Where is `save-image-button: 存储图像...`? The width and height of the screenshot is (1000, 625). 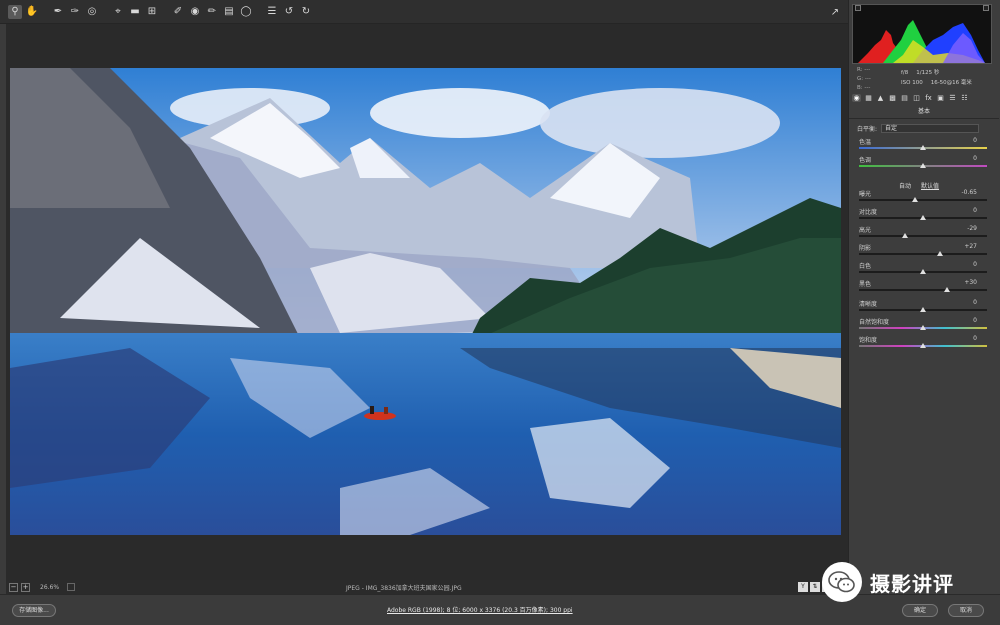 save-image-button: 存储图像... is located at coordinates (34, 610).